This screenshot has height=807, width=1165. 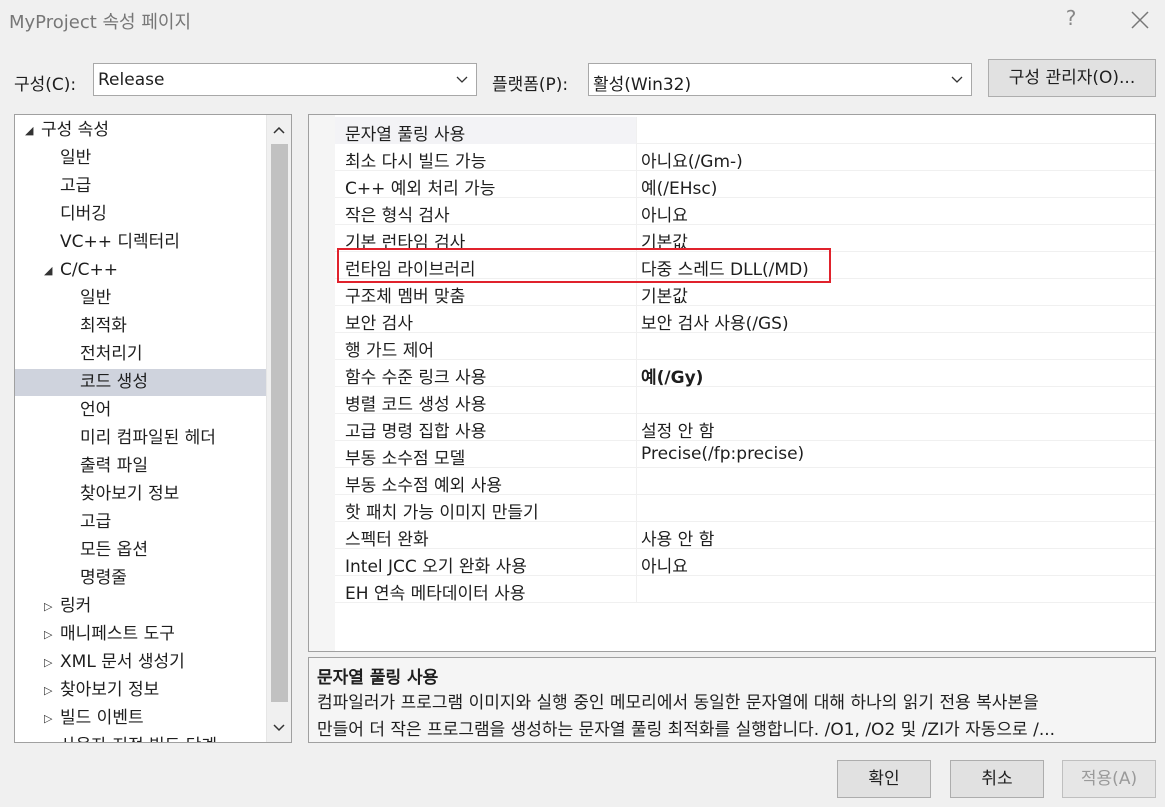 What do you see at coordinates (722, 454) in the screenshot?
I see `property-value: Precise(/fp:precise)` at bounding box center [722, 454].